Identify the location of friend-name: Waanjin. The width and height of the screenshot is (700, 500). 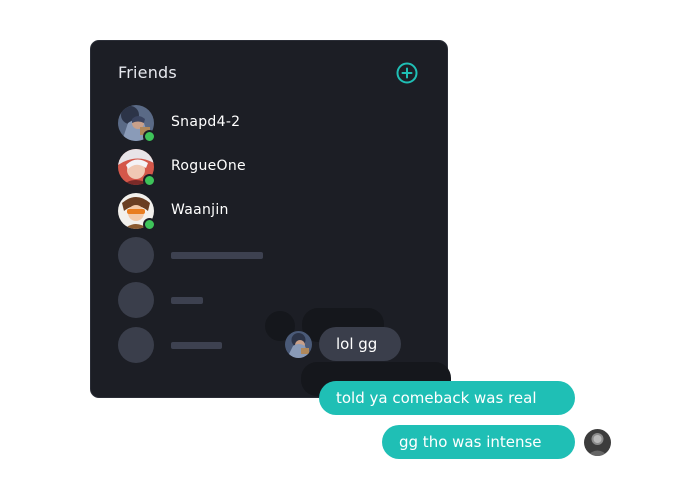
(200, 210).